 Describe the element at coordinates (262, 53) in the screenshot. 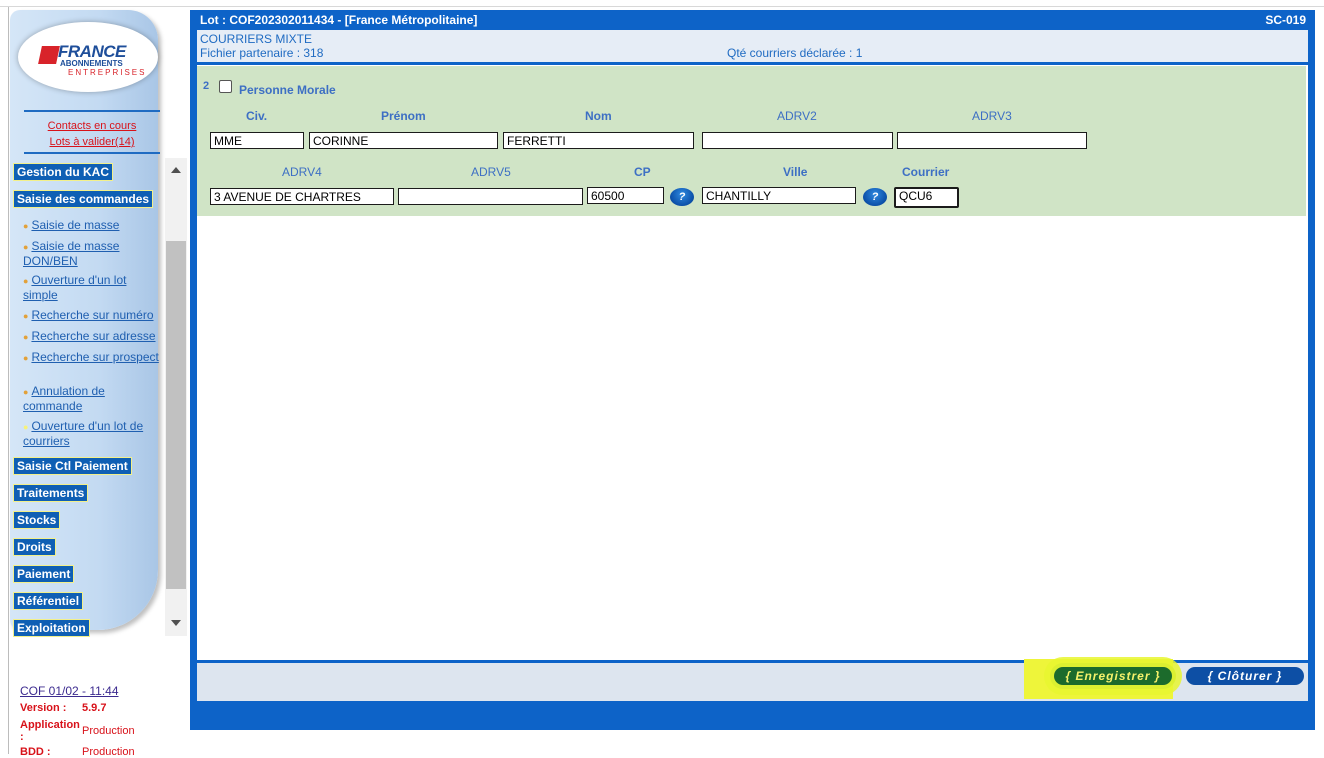

I see `fichier-partenaire: Fichier partenaire : 318` at that location.